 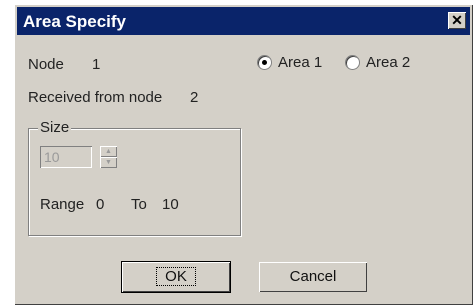 I want to click on area-1-radio: Area 1, so click(x=289, y=62).